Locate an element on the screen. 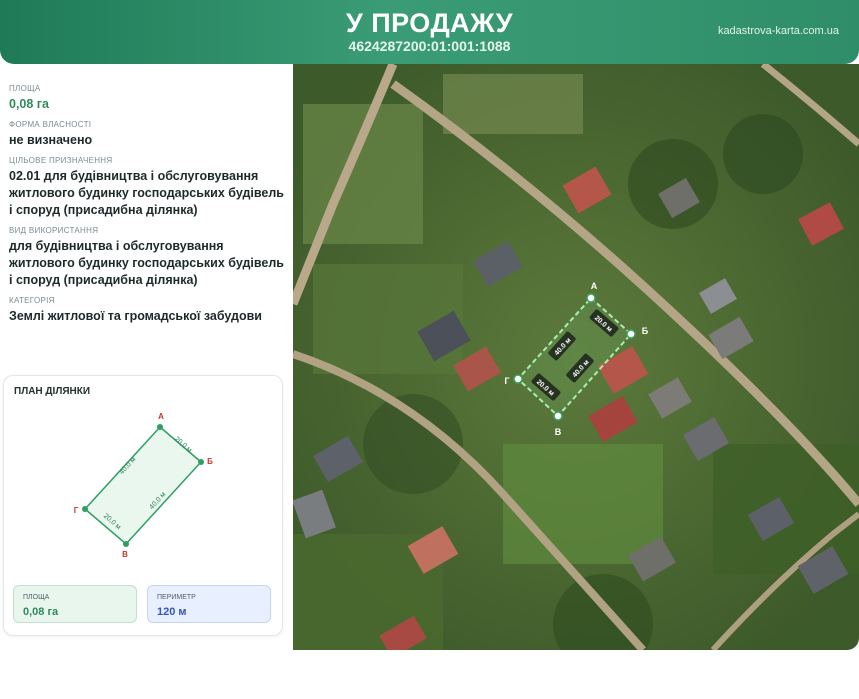  area-value: 0,08 га is located at coordinates (29, 104).